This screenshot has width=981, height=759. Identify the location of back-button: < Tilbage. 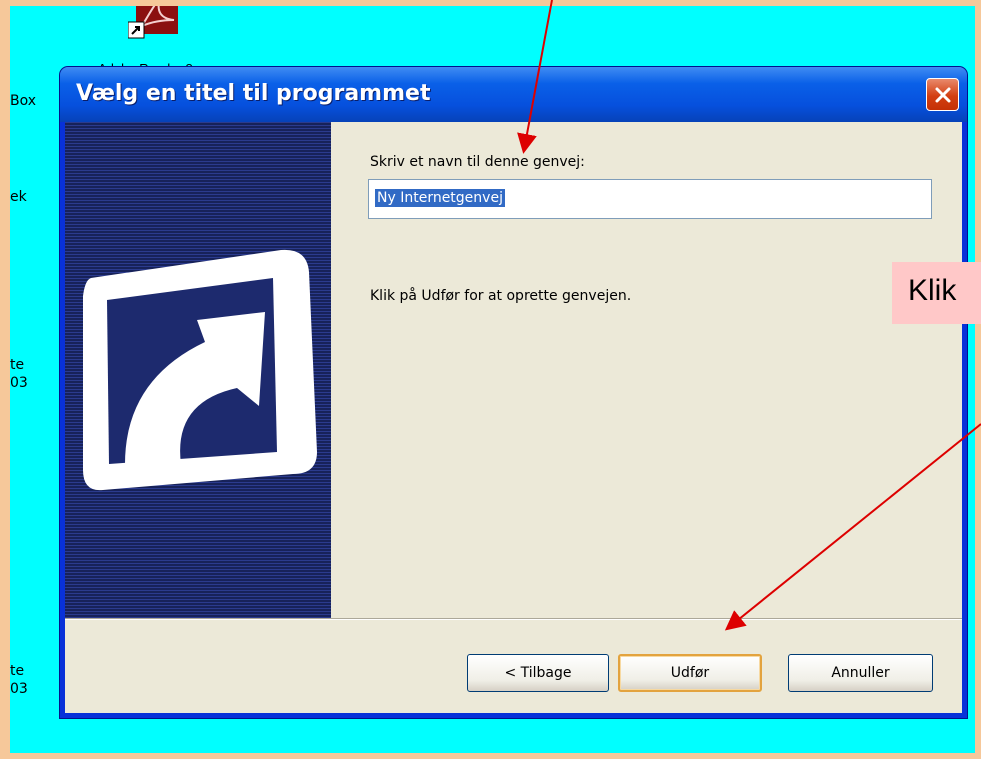
(538, 673).